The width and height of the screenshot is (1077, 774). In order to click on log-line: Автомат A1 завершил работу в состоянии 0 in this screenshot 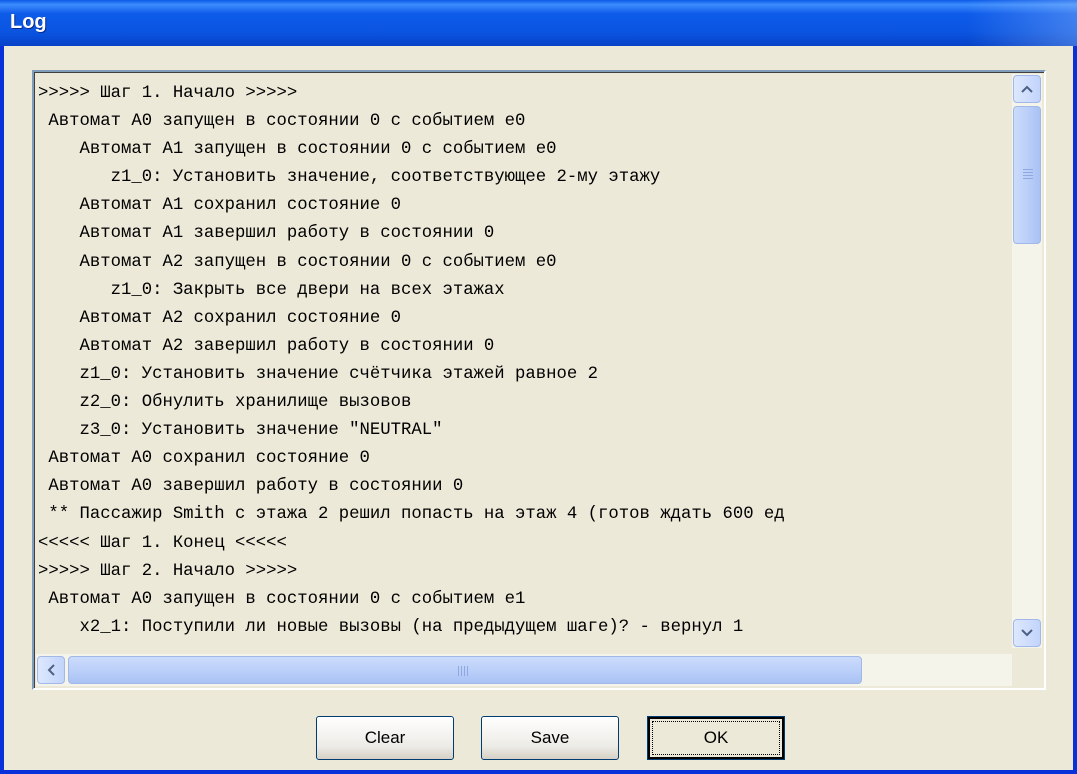, I will do `click(266, 234)`.